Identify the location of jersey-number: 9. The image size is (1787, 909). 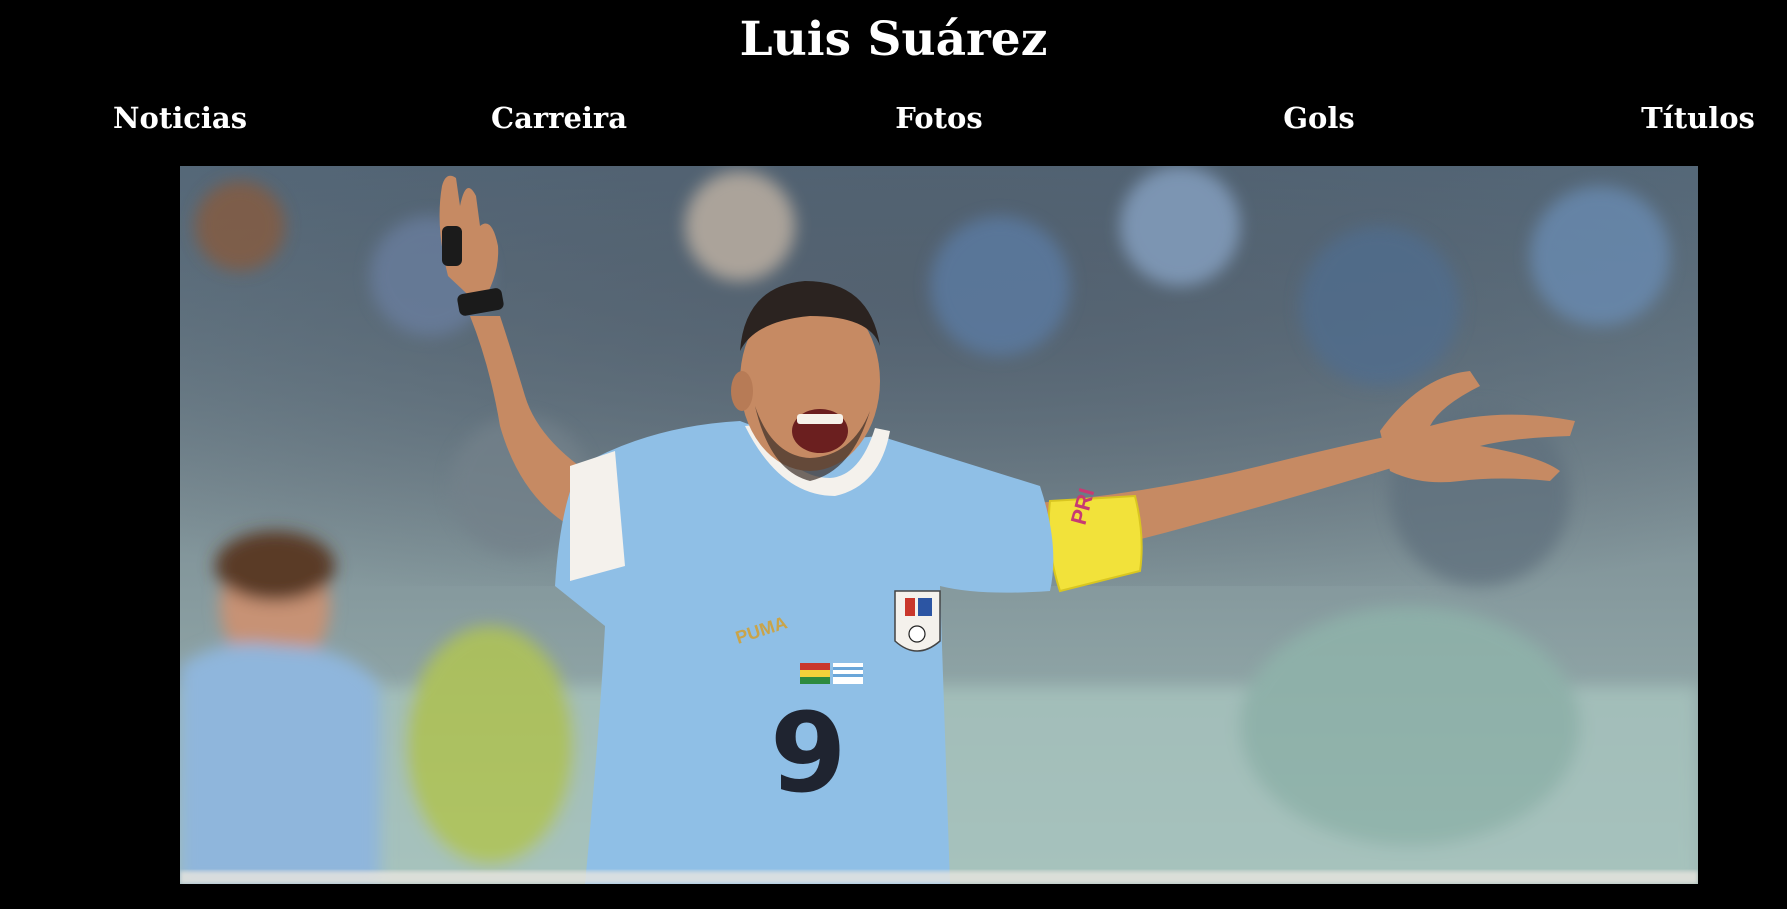
(808, 753).